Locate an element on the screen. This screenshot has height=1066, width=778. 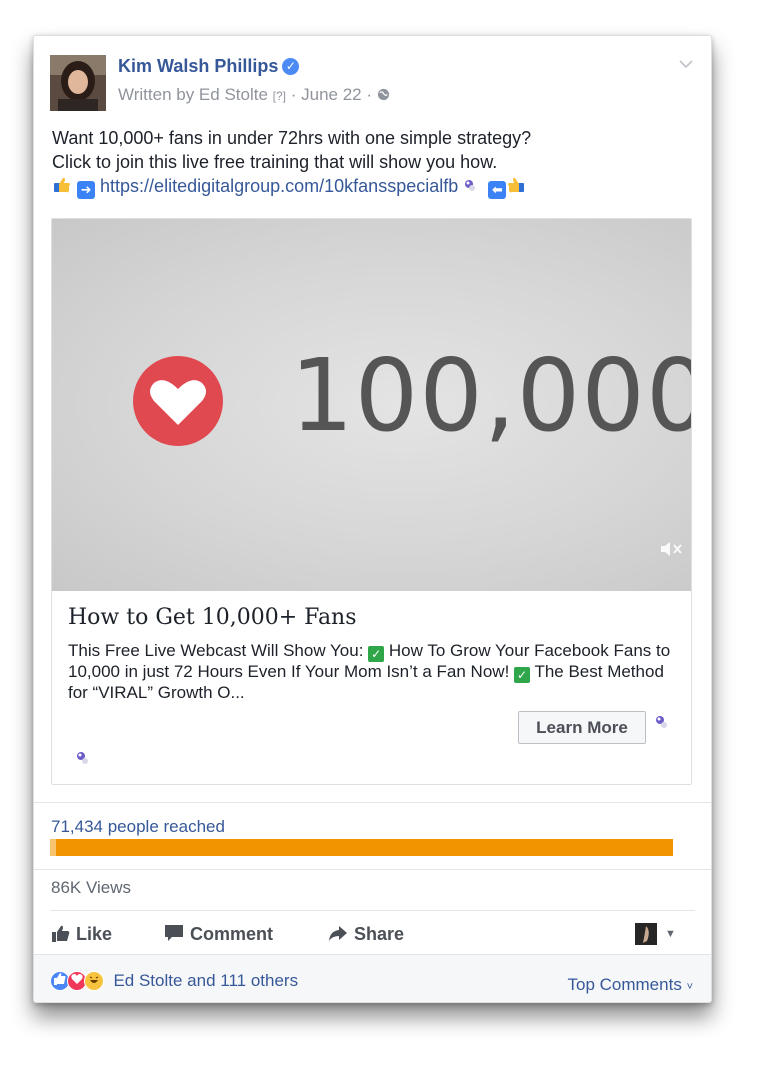
page-avatar is located at coordinates (646, 934).